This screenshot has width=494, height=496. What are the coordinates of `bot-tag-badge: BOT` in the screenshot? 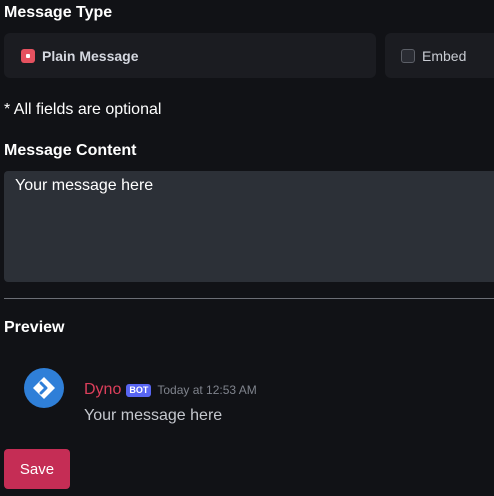 It's located at (139, 390).